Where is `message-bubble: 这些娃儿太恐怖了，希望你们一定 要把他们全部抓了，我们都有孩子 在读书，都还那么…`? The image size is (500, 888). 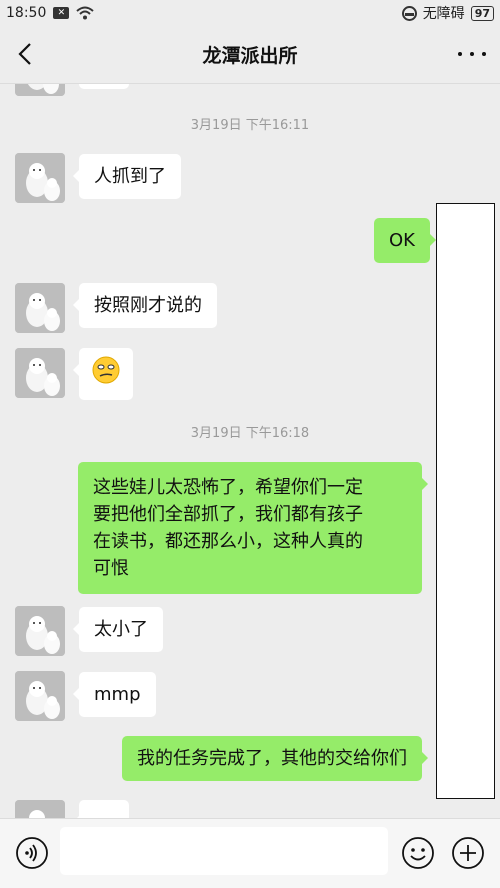 message-bubble: 这些娃儿太恐怖了，希望你们一定 要把他们全部抓了，我们都有孩子 在读书，都还那么… is located at coordinates (253, 528).